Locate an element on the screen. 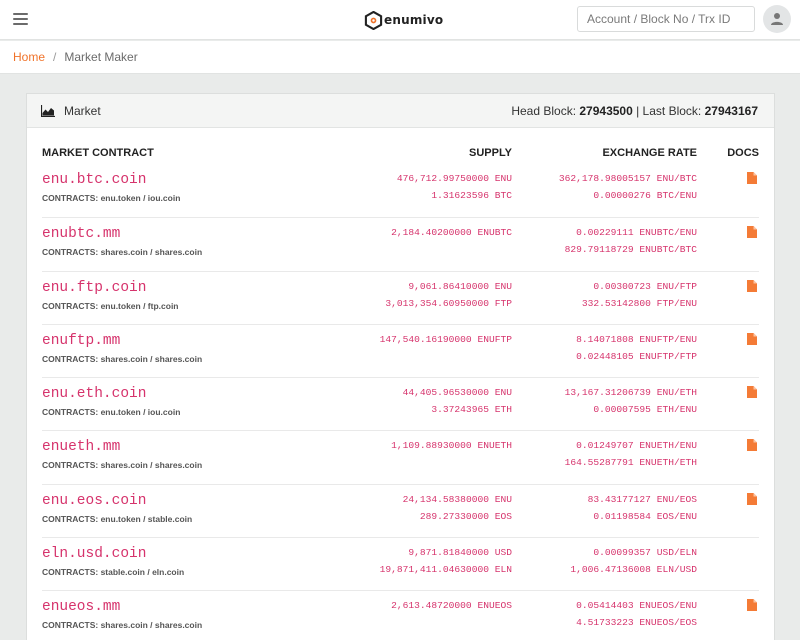  exchange-rate-value: 332.53142800 FTP/ENU is located at coordinates (639, 303).